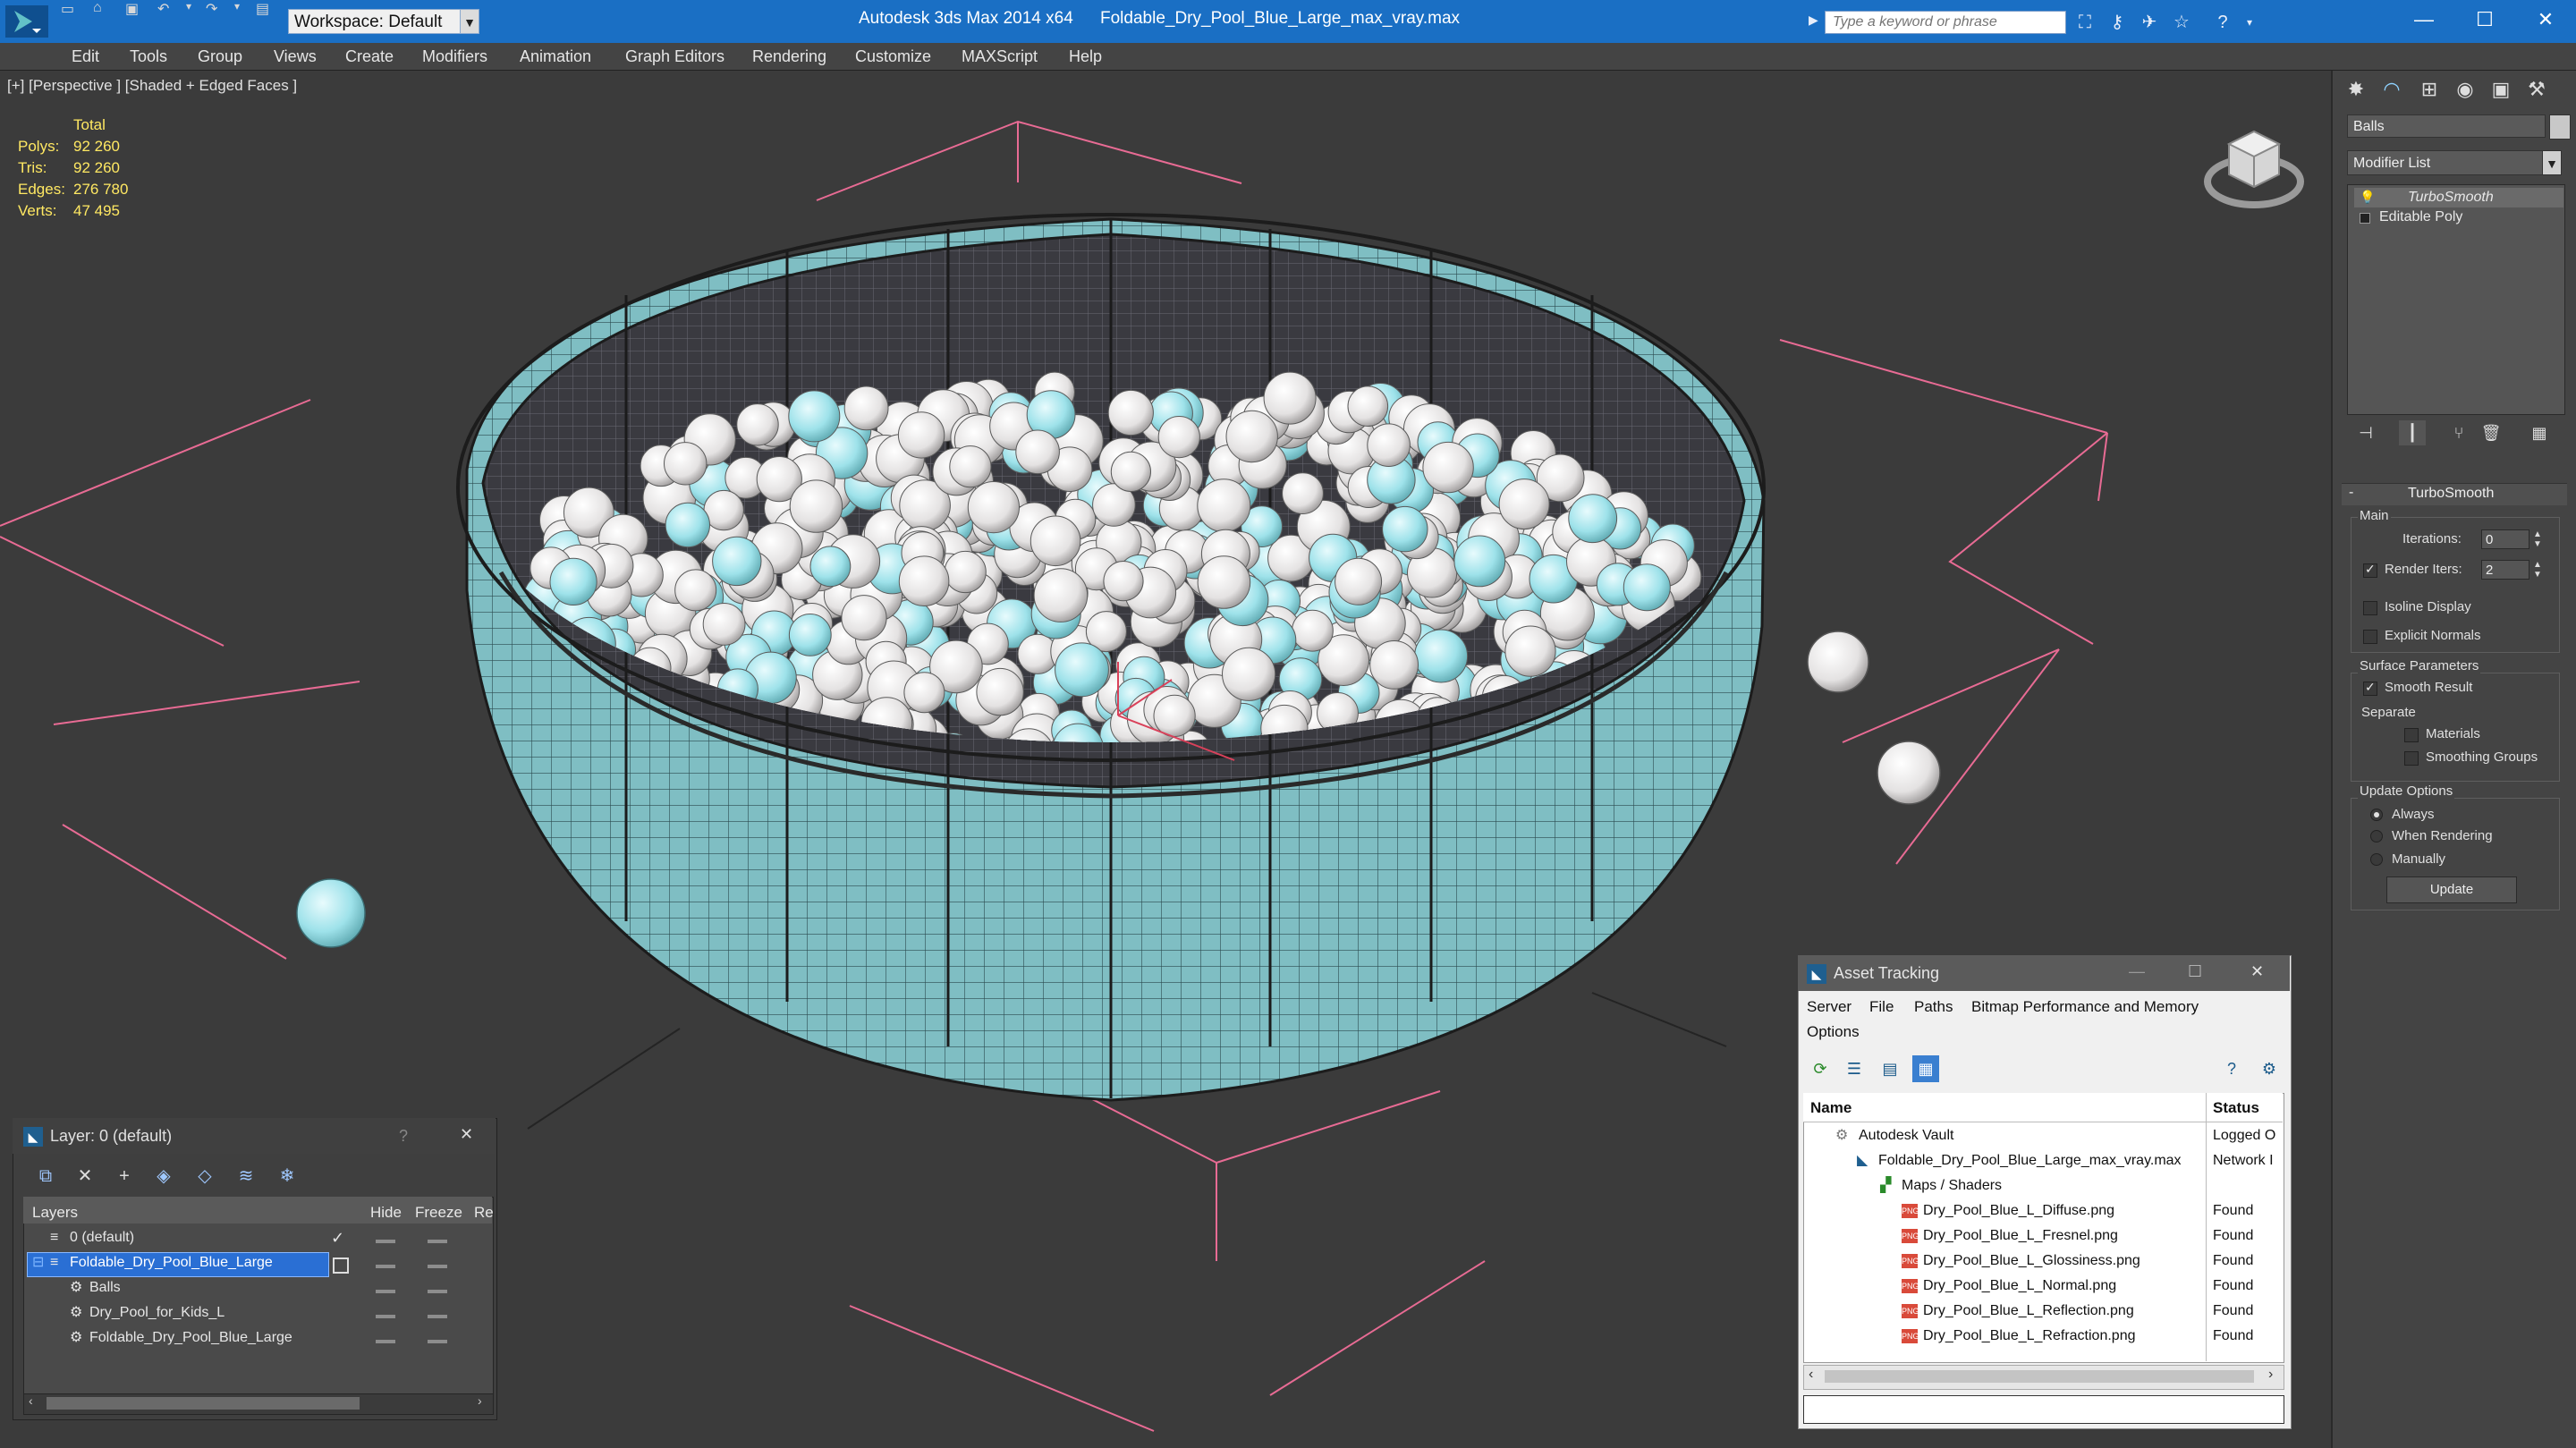 Image resolution: width=2576 pixels, height=1448 pixels. I want to click on list-view-icon: ☰, so click(1854, 1068).